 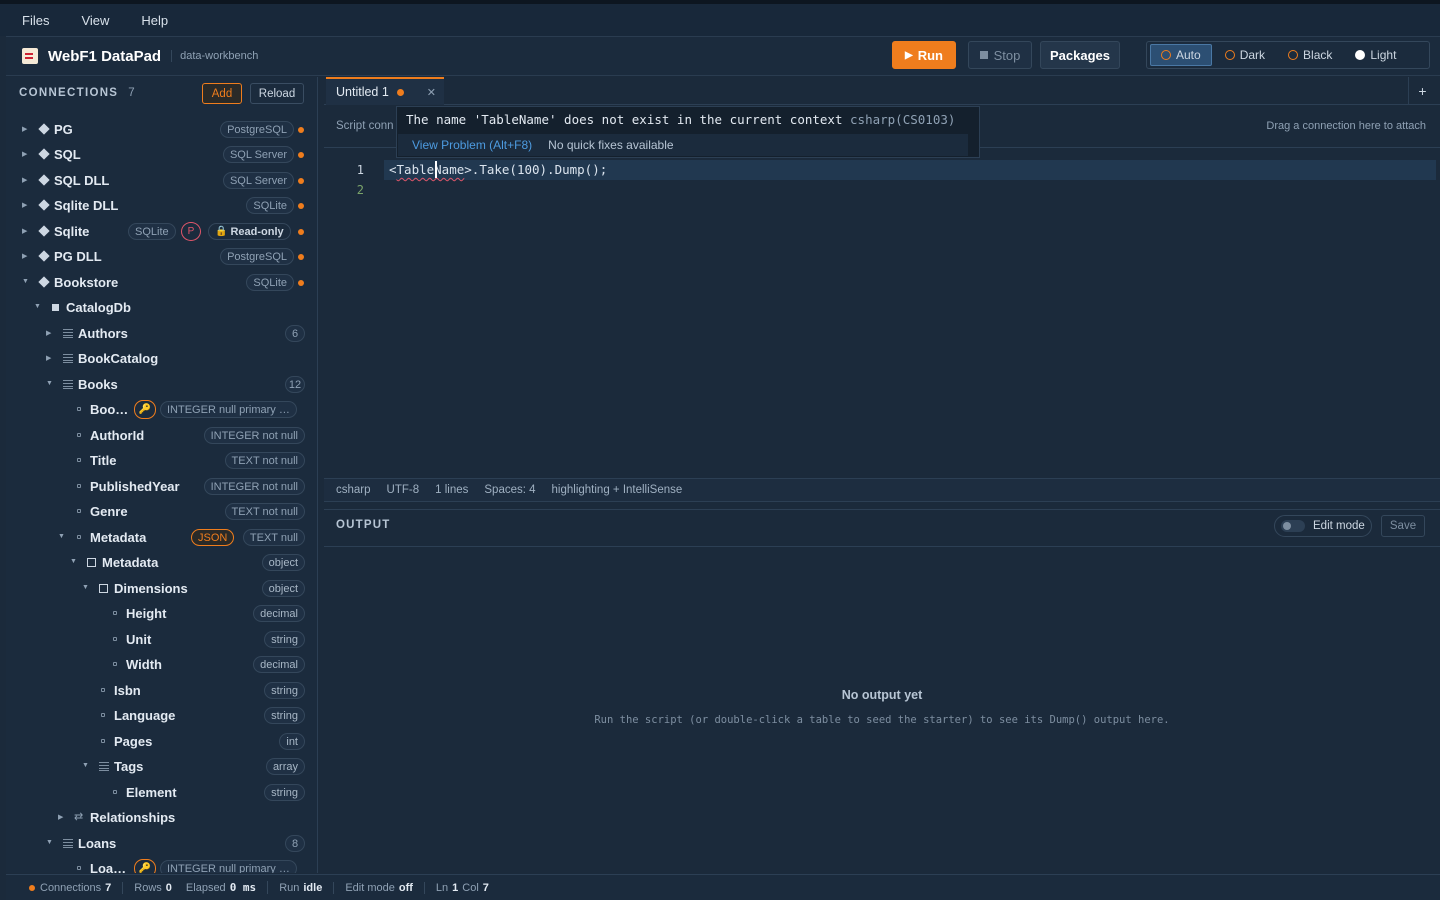 What do you see at coordinates (485, 887) in the screenshot?
I see `status-value: 7` at bounding box center [485, 887].